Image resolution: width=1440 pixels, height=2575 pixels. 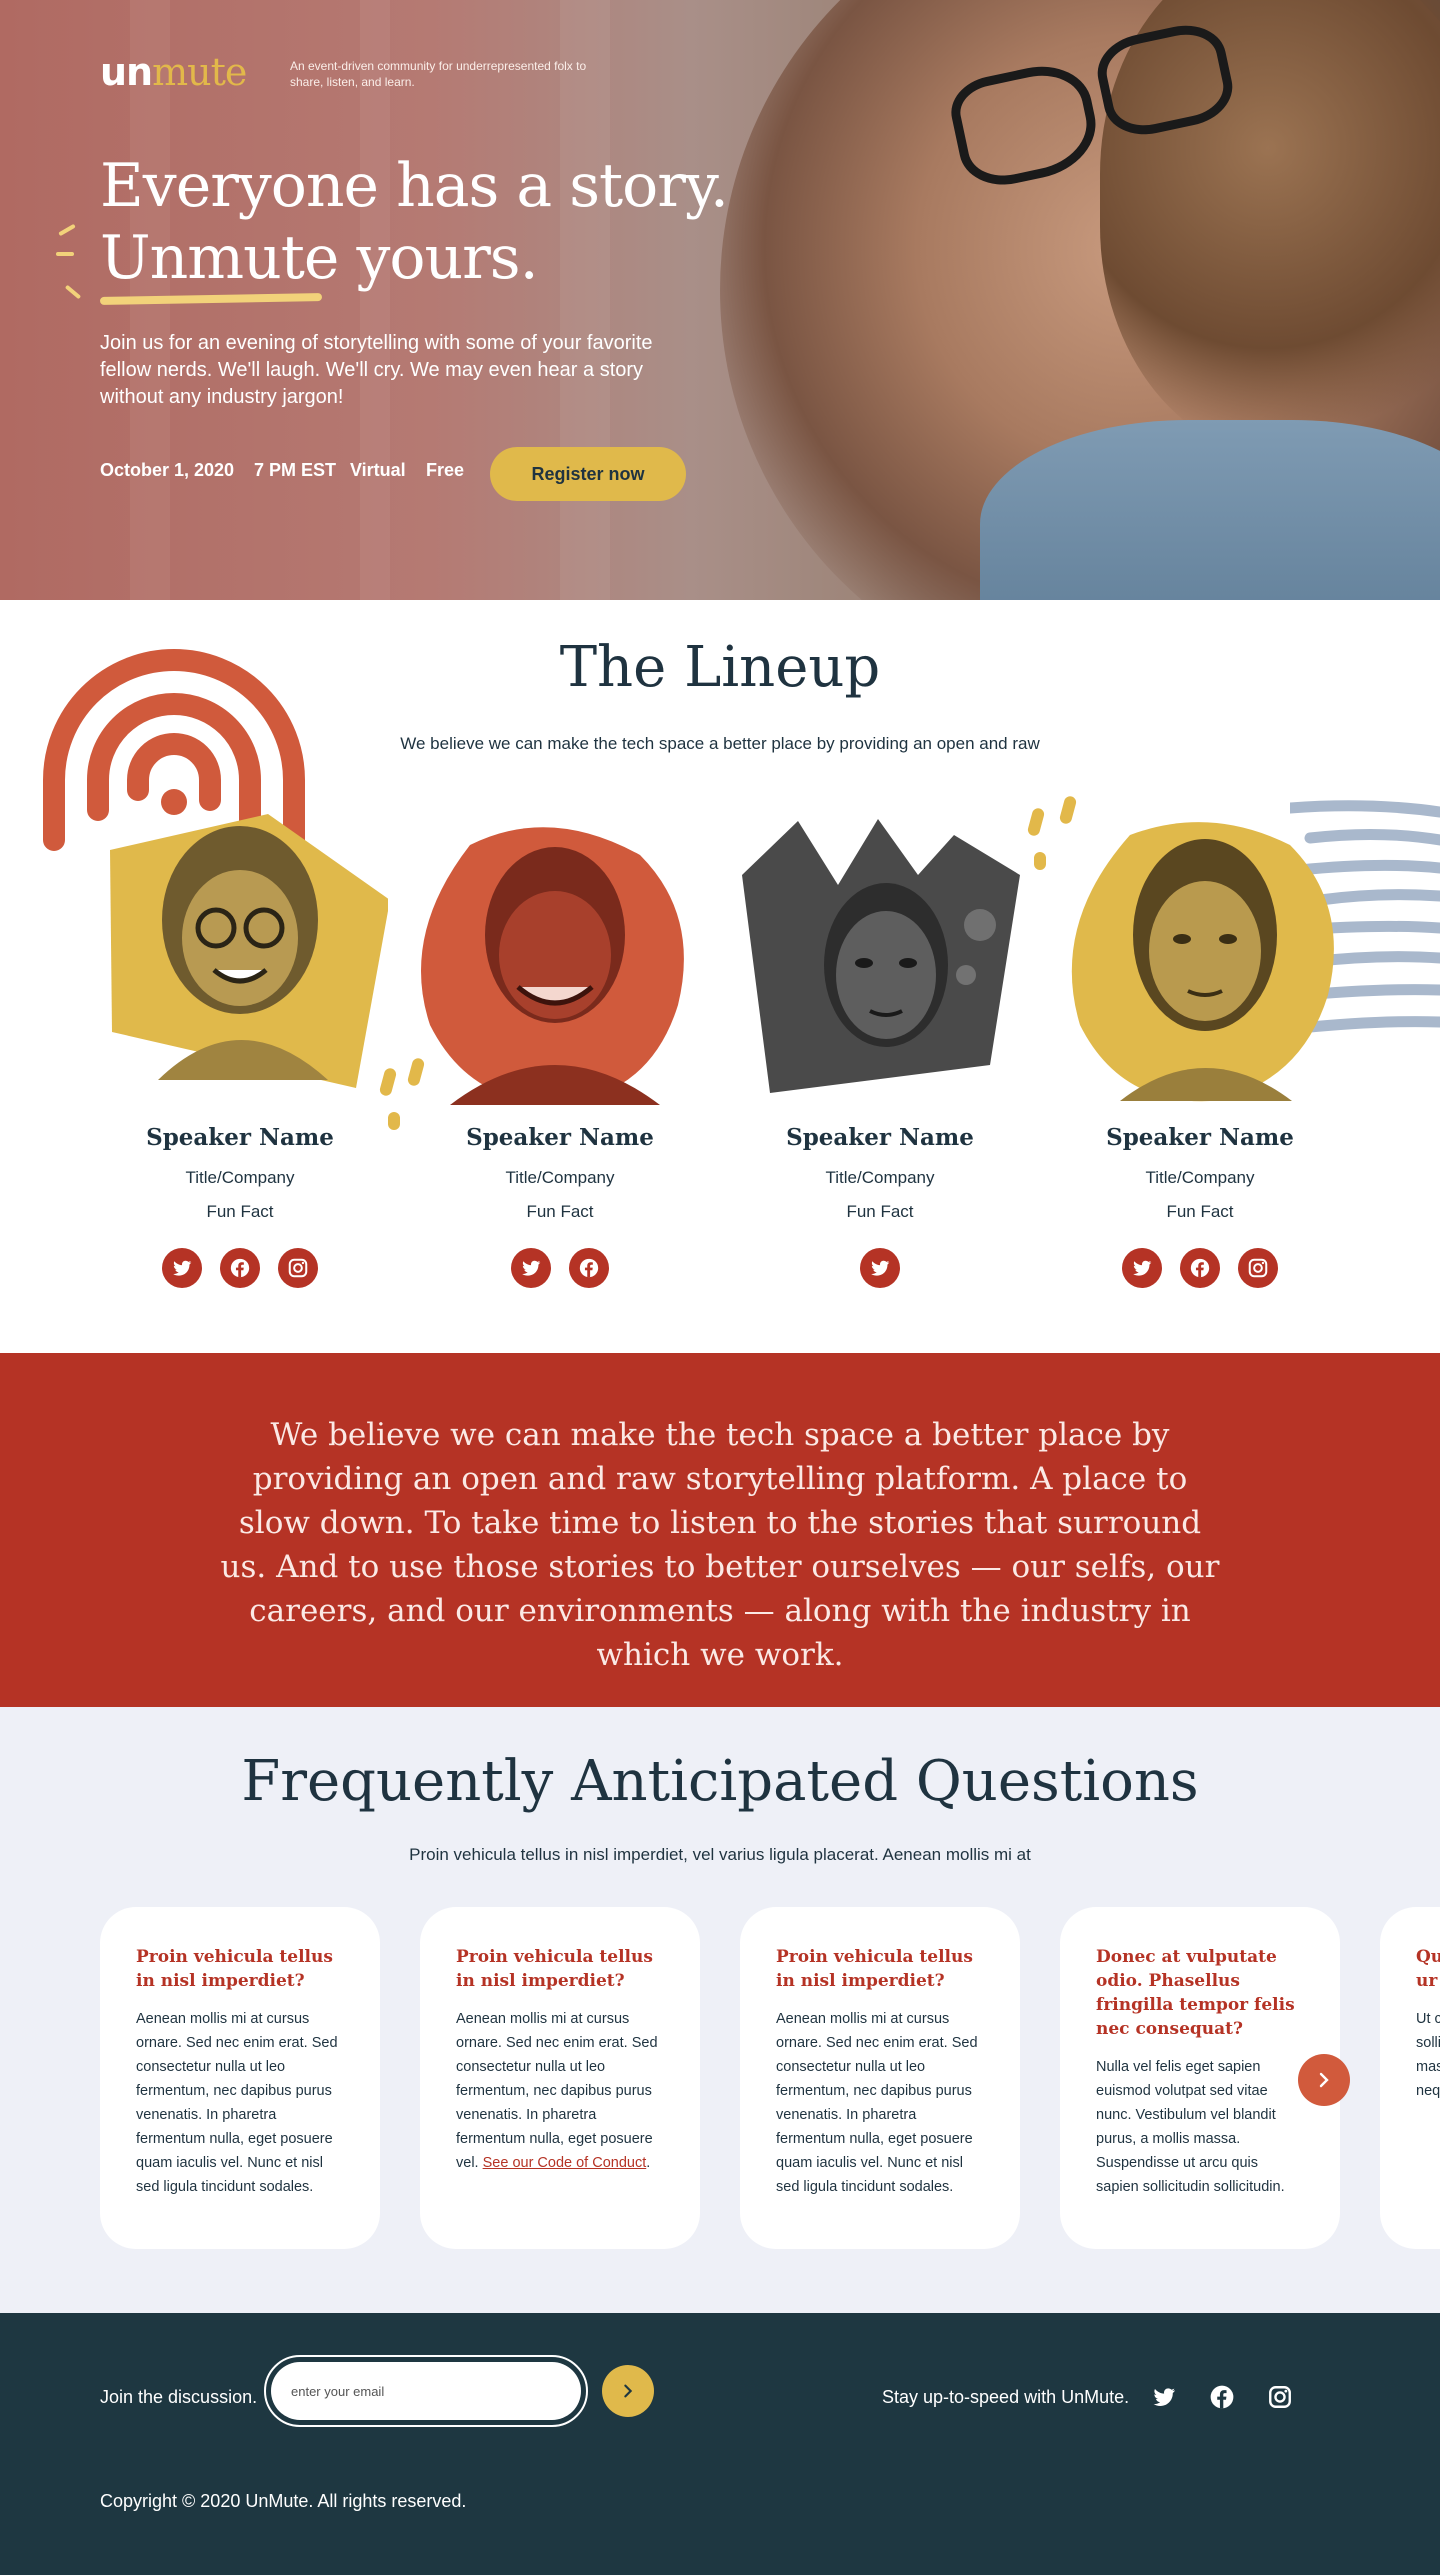 I want to click on code-of-conduct-link: See our Code of Conduct, so click(x=565, y=2163).